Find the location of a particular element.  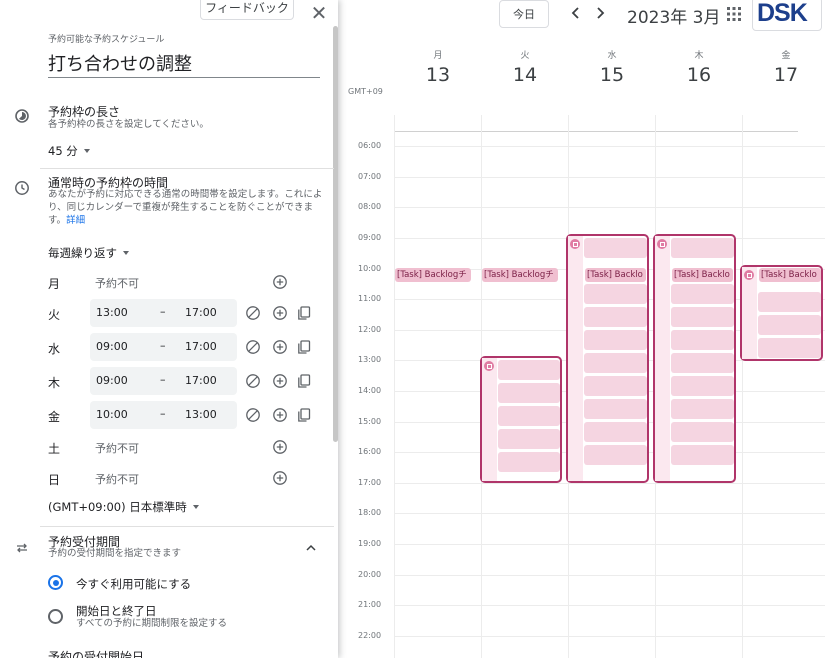

apps-grid-icon is located at coordinates (734, 14).